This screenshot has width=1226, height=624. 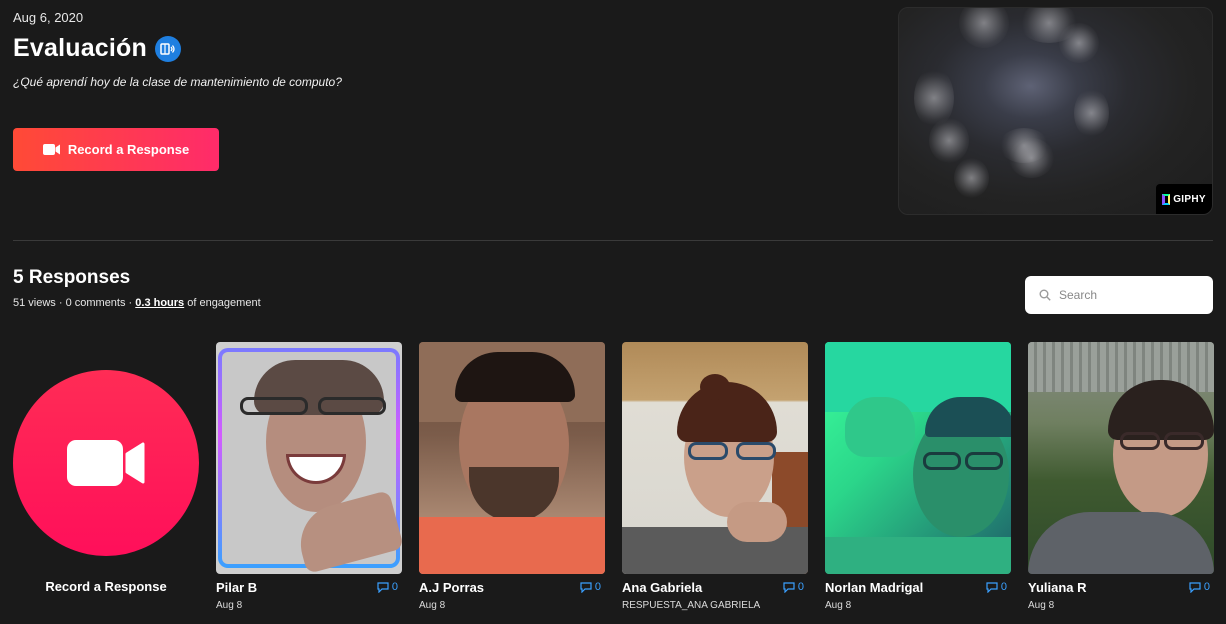 I want to click on record-response-circle-button, so click(x=106, y=463).